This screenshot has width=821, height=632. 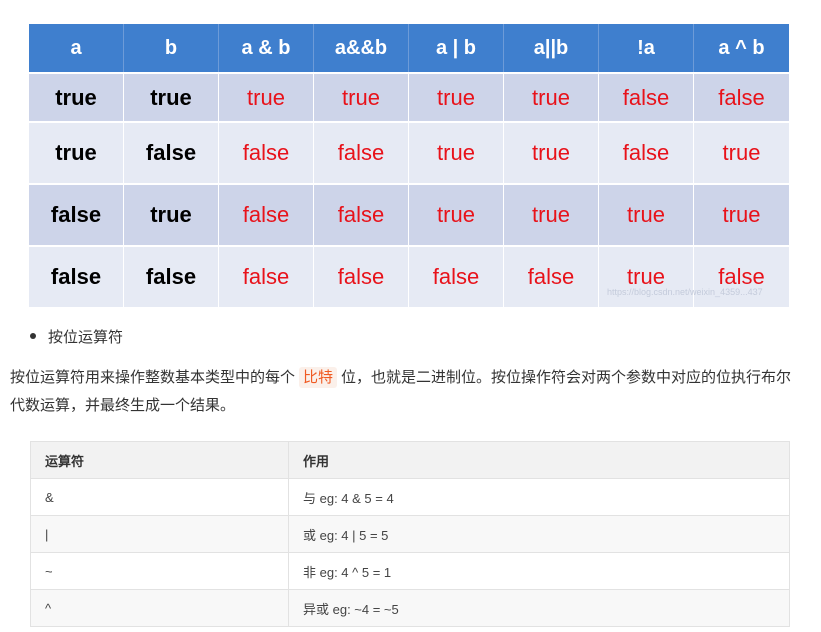 I want to click on table-cell: |, so click(x=159, y=534).